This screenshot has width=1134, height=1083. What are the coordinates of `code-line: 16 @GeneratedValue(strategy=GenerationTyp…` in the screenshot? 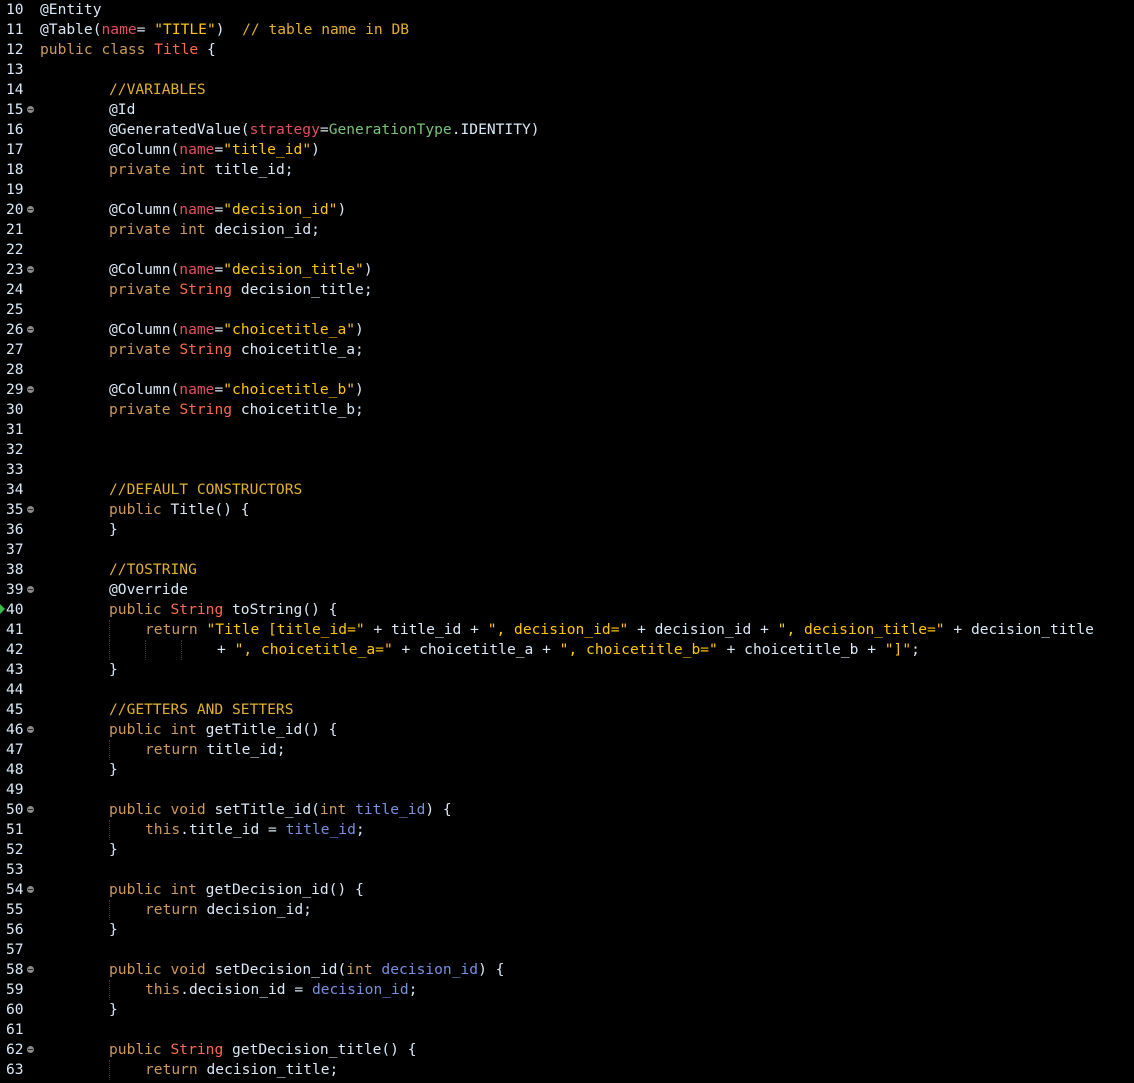 It's located at (567, 130).